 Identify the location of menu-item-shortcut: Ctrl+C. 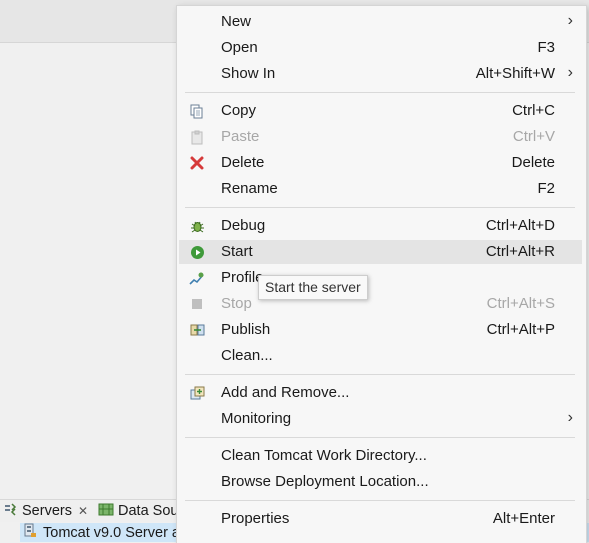
(533, 110).